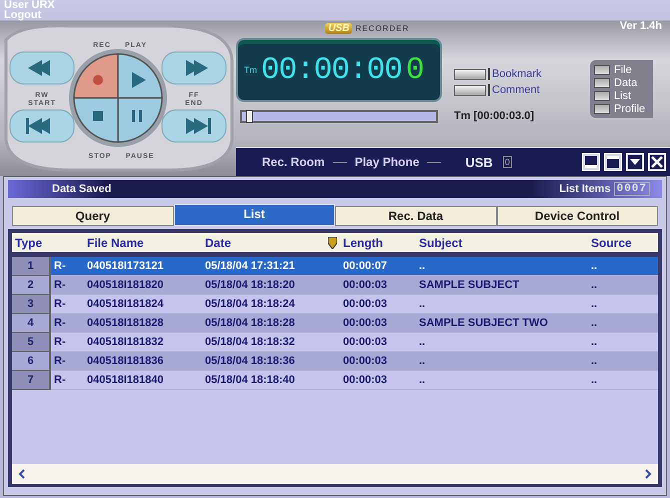 Image resolution: width=670 pixels, height=498 pixels. I want to click on skip-end-button, so click(194, 126).